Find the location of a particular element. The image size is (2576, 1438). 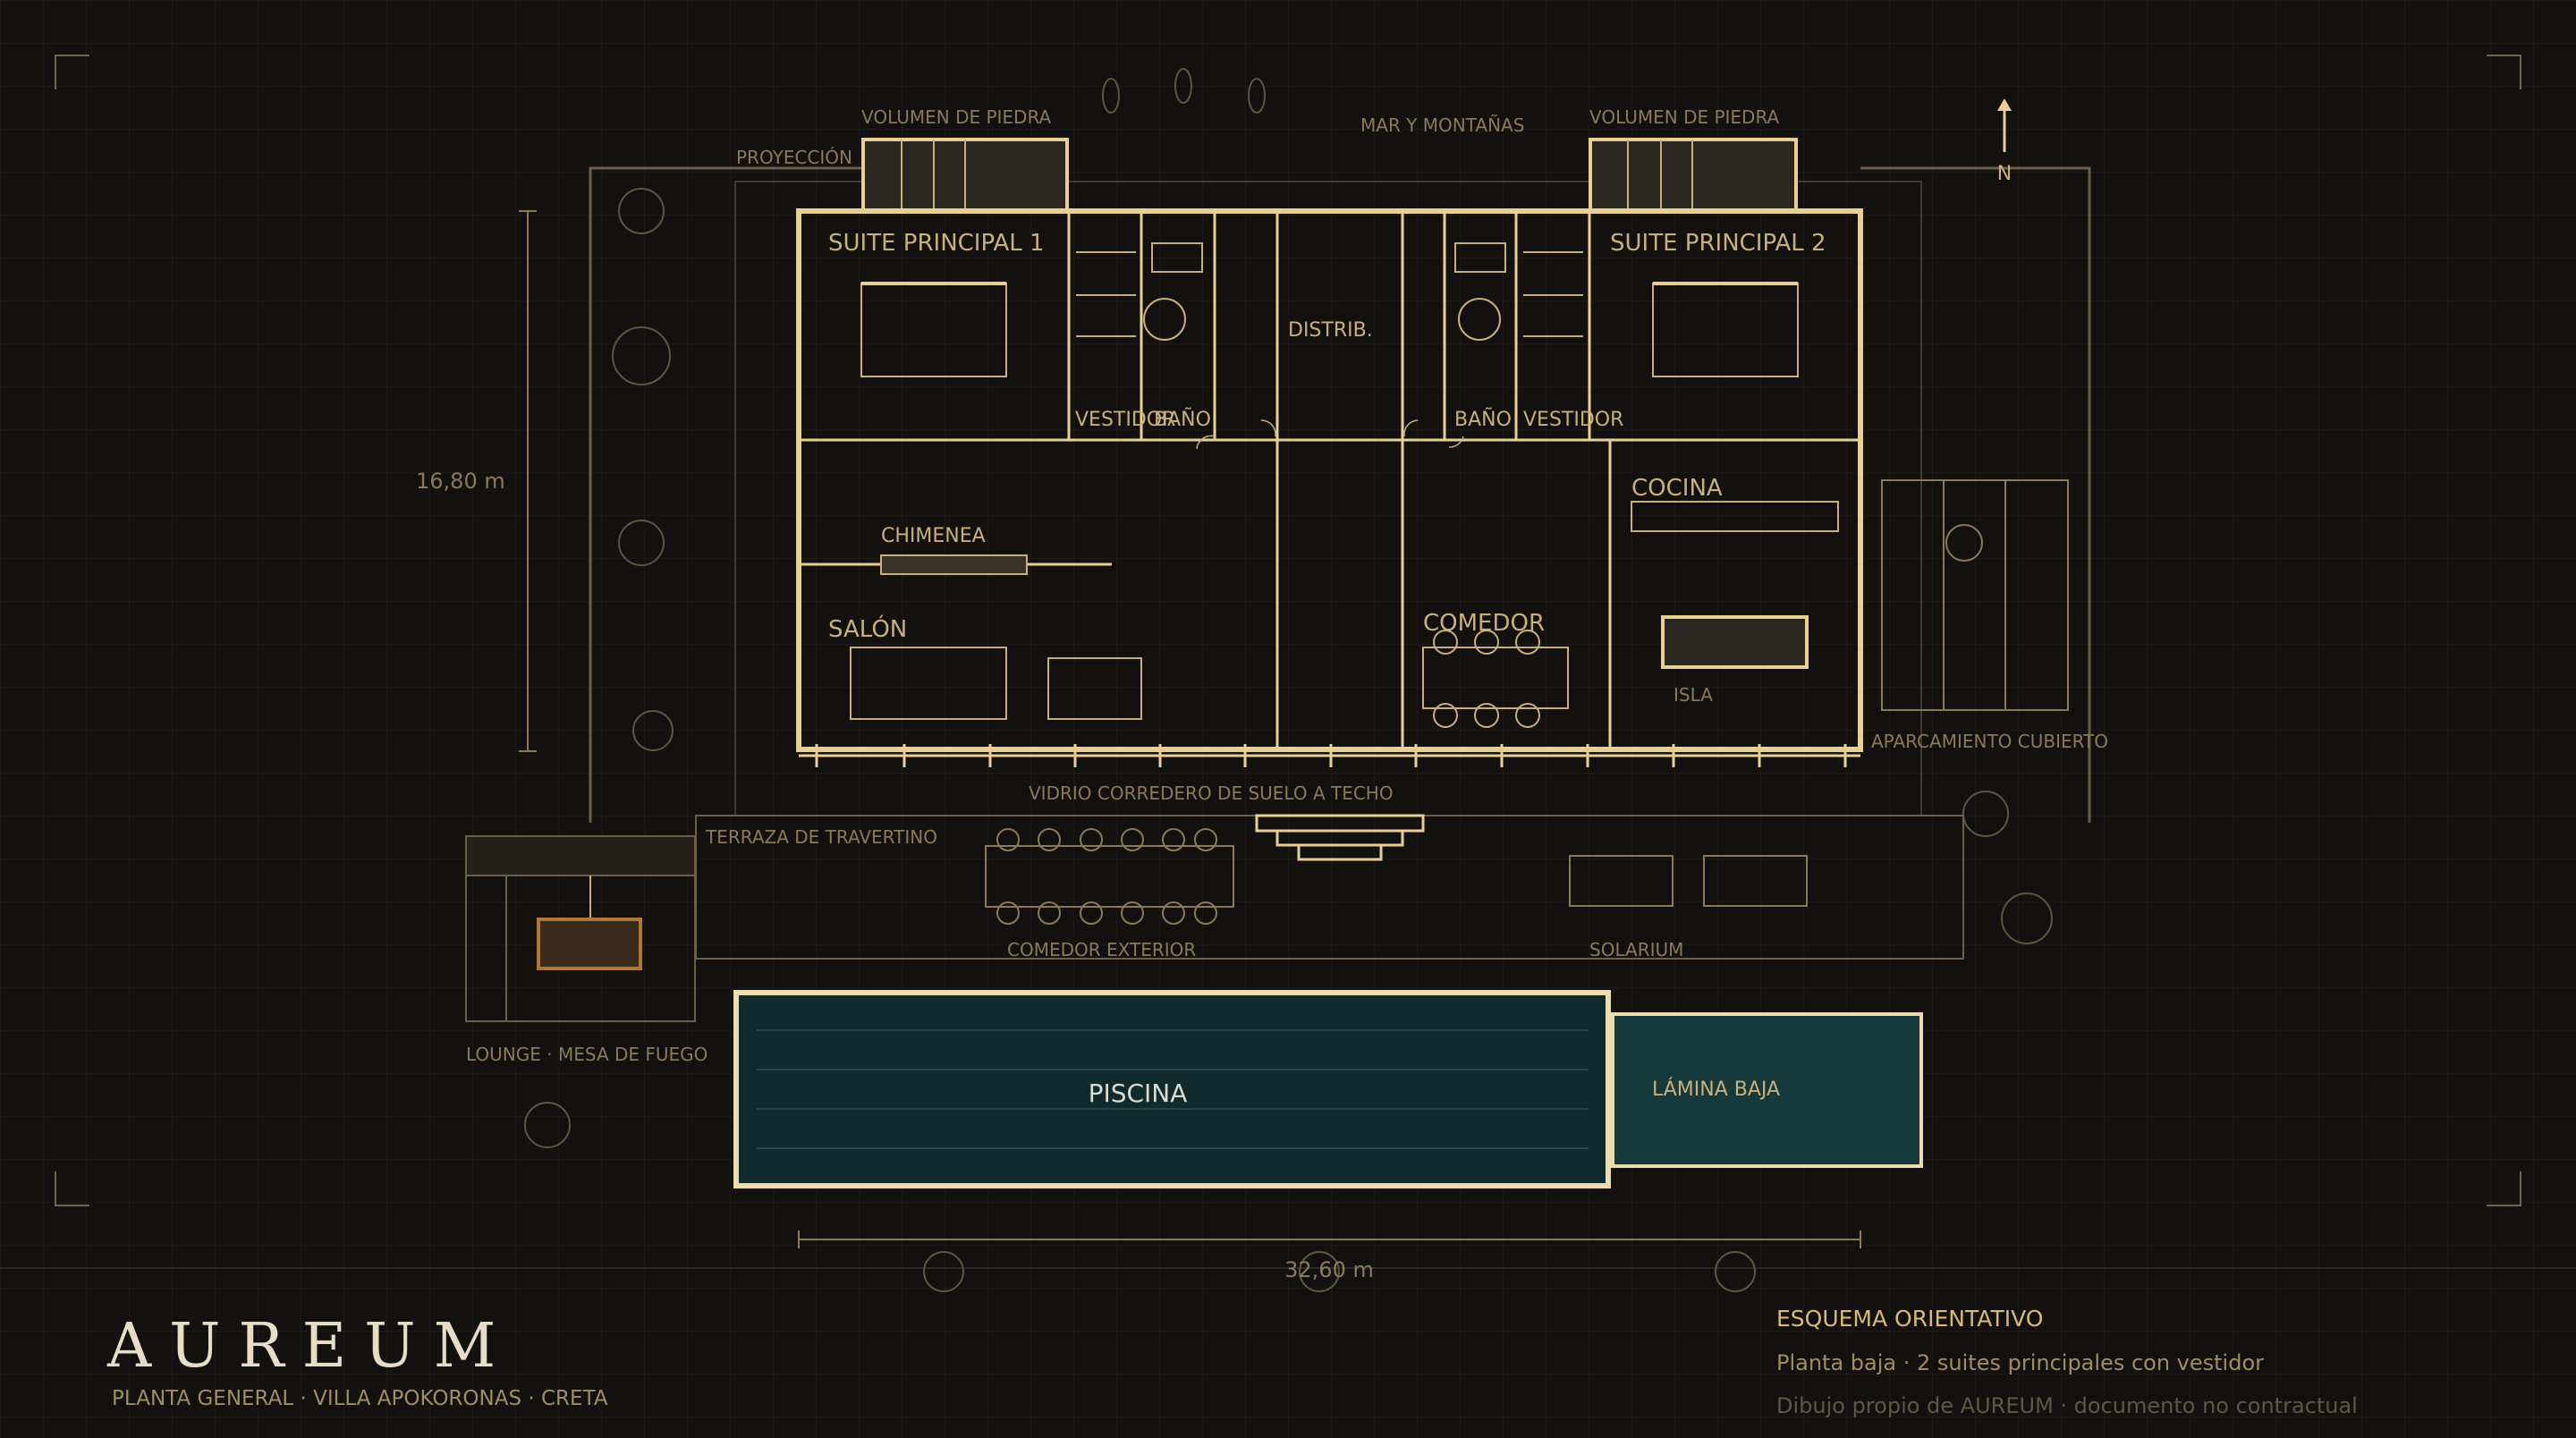

fire-table is located at coordinates (589, 944).